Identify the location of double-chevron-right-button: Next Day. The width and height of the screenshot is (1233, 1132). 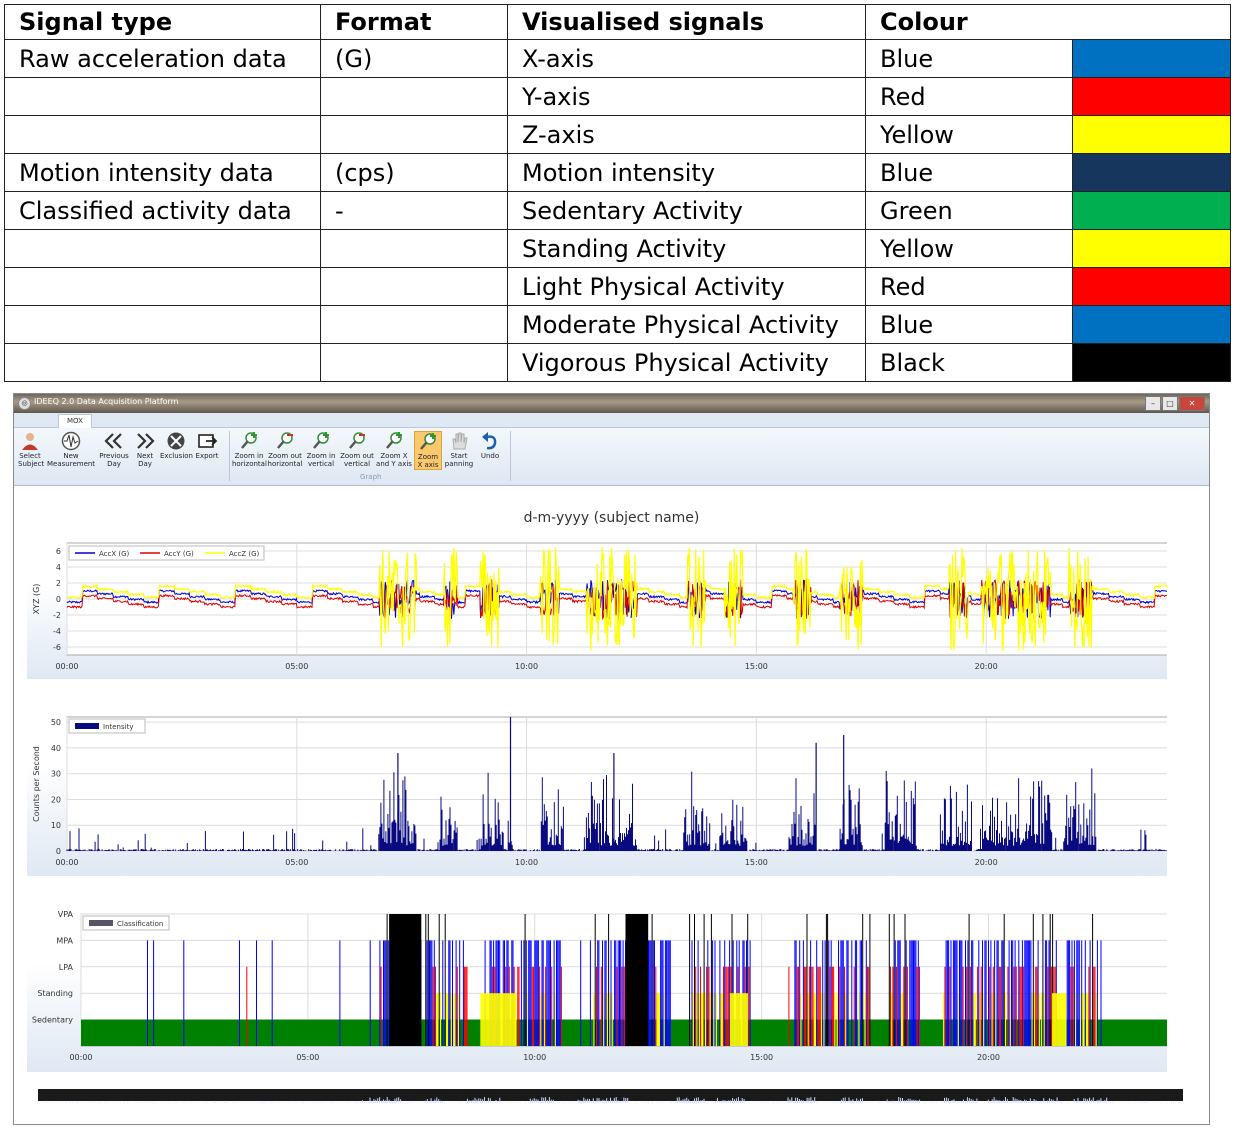
(145, 449).